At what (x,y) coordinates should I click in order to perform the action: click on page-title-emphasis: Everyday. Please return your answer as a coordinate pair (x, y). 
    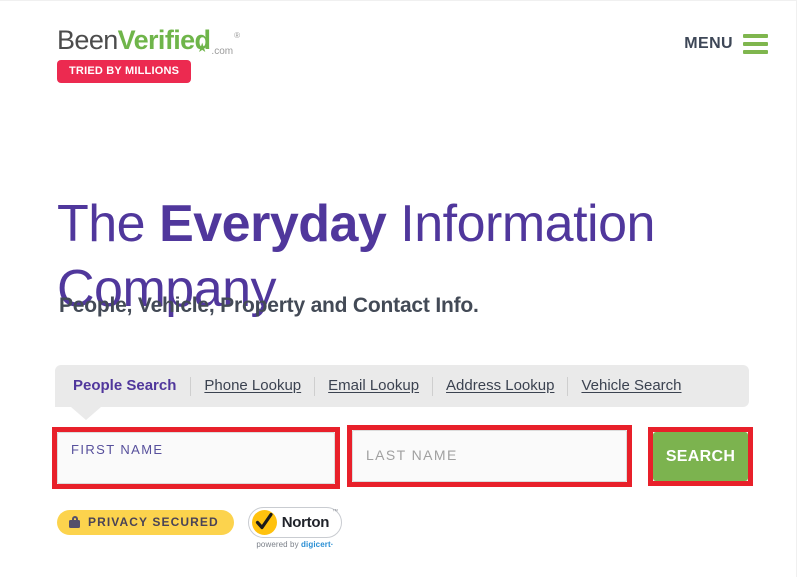
    Looking at the image, I should click on (273, 223).